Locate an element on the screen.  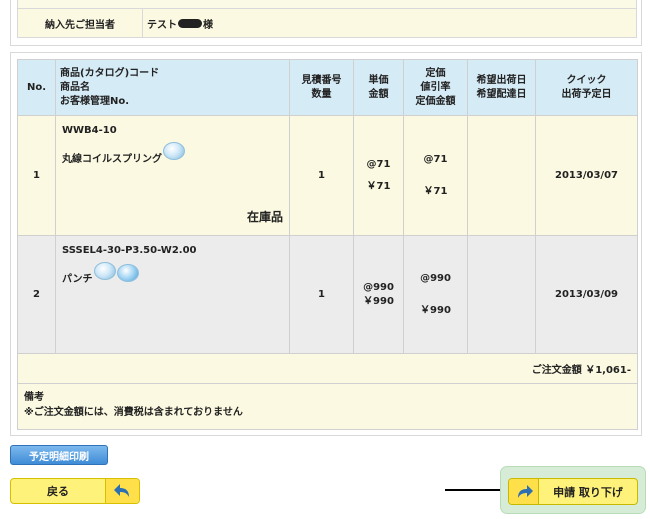
quick-ship-date: 2013/03/09 is located at coordinates (586, 294).